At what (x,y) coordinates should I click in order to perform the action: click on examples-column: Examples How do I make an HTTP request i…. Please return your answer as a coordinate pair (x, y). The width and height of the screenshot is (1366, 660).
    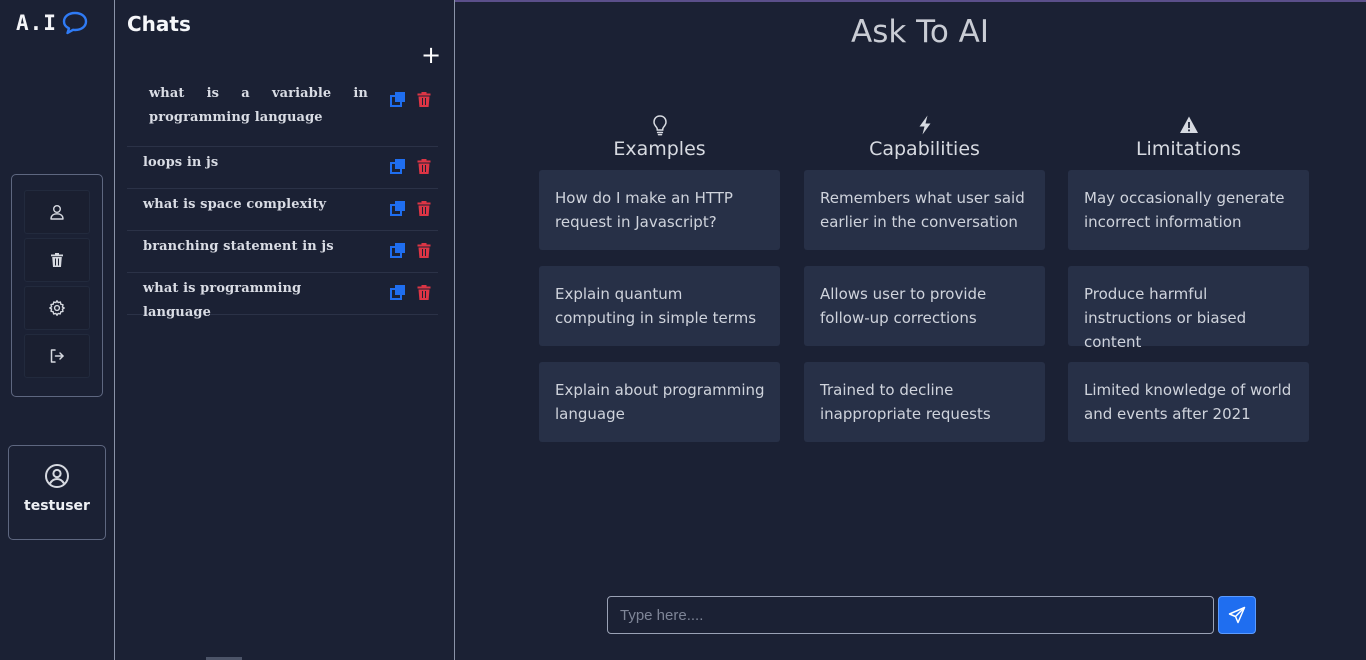
    Looking at the image, I should click on (659, 278).